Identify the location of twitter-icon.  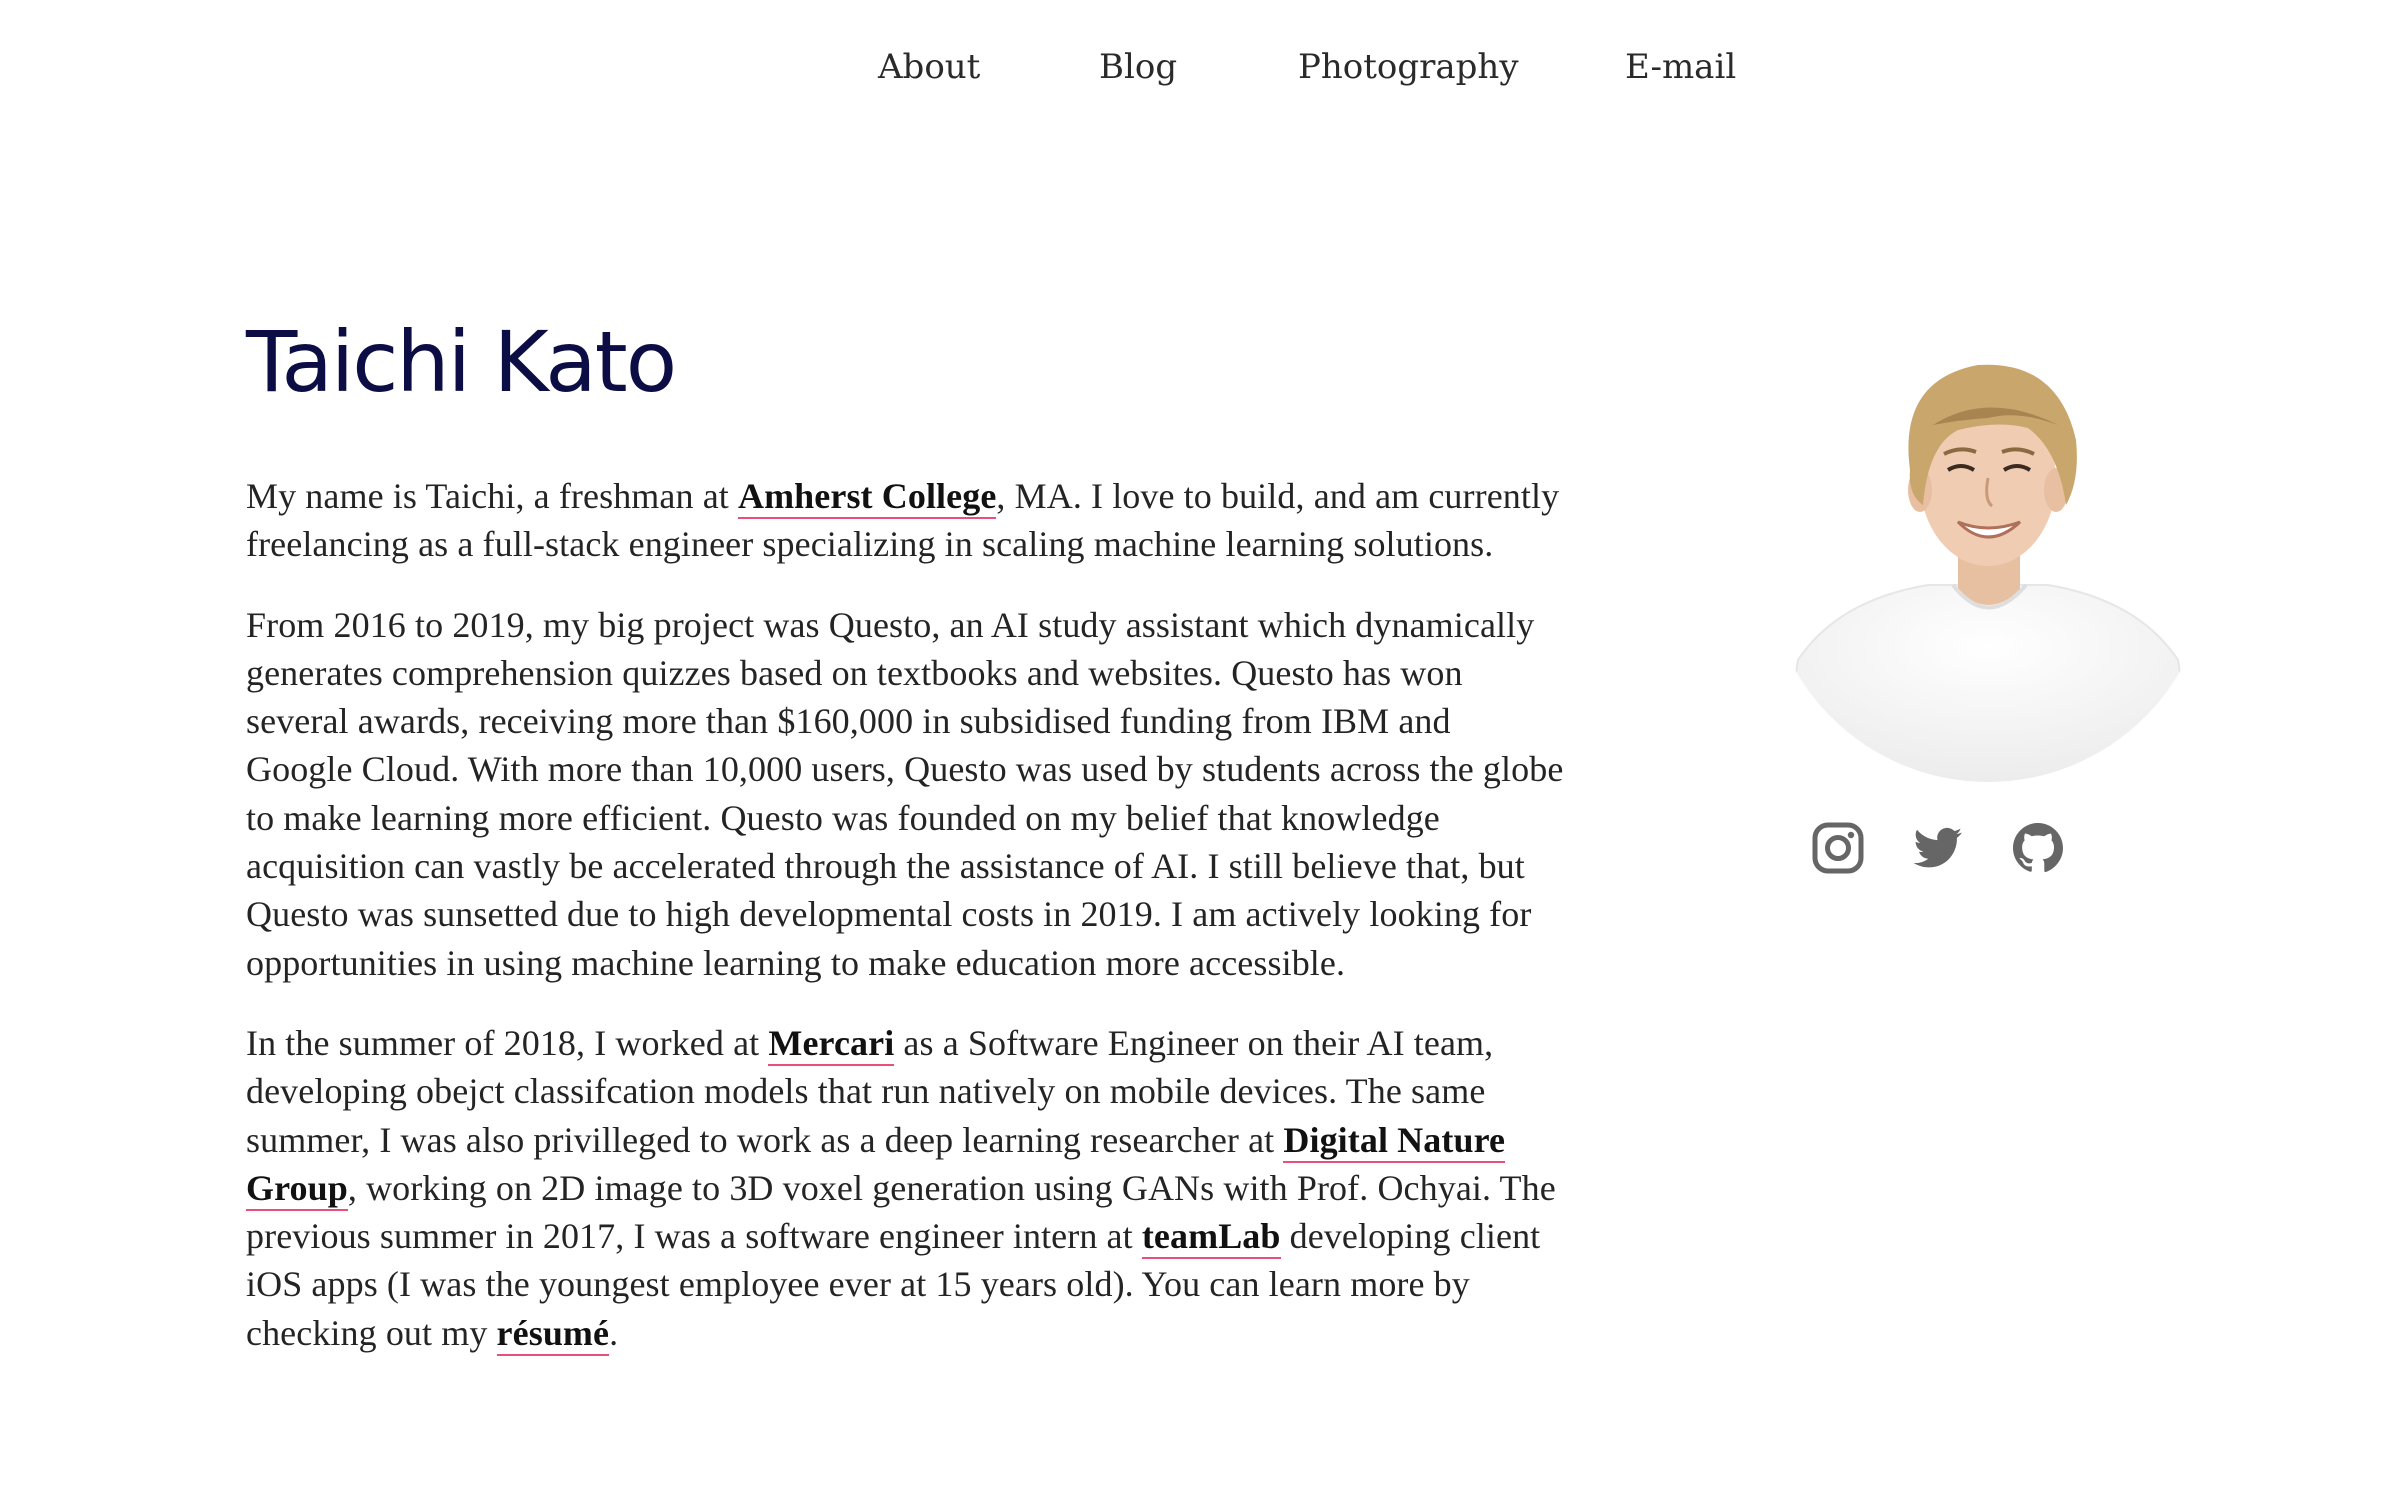
(1938, 848).